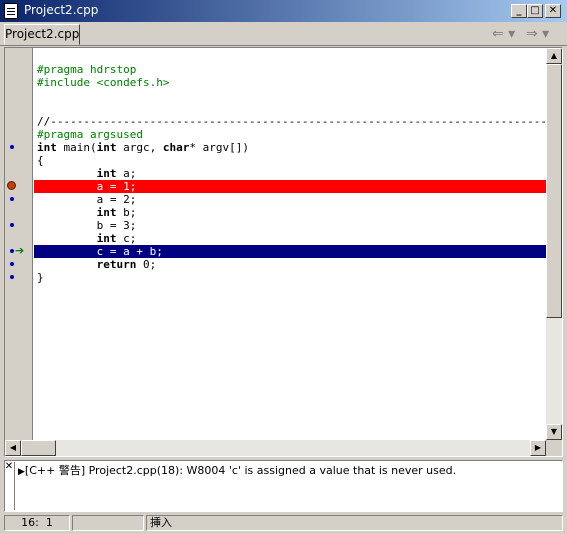 Image resolution: width=567 pixels, height=534 pixels. What do you see at coordinates (116, 238) in the screenshot?
I see `code-line: int c;` at bounding box center [116, 238].